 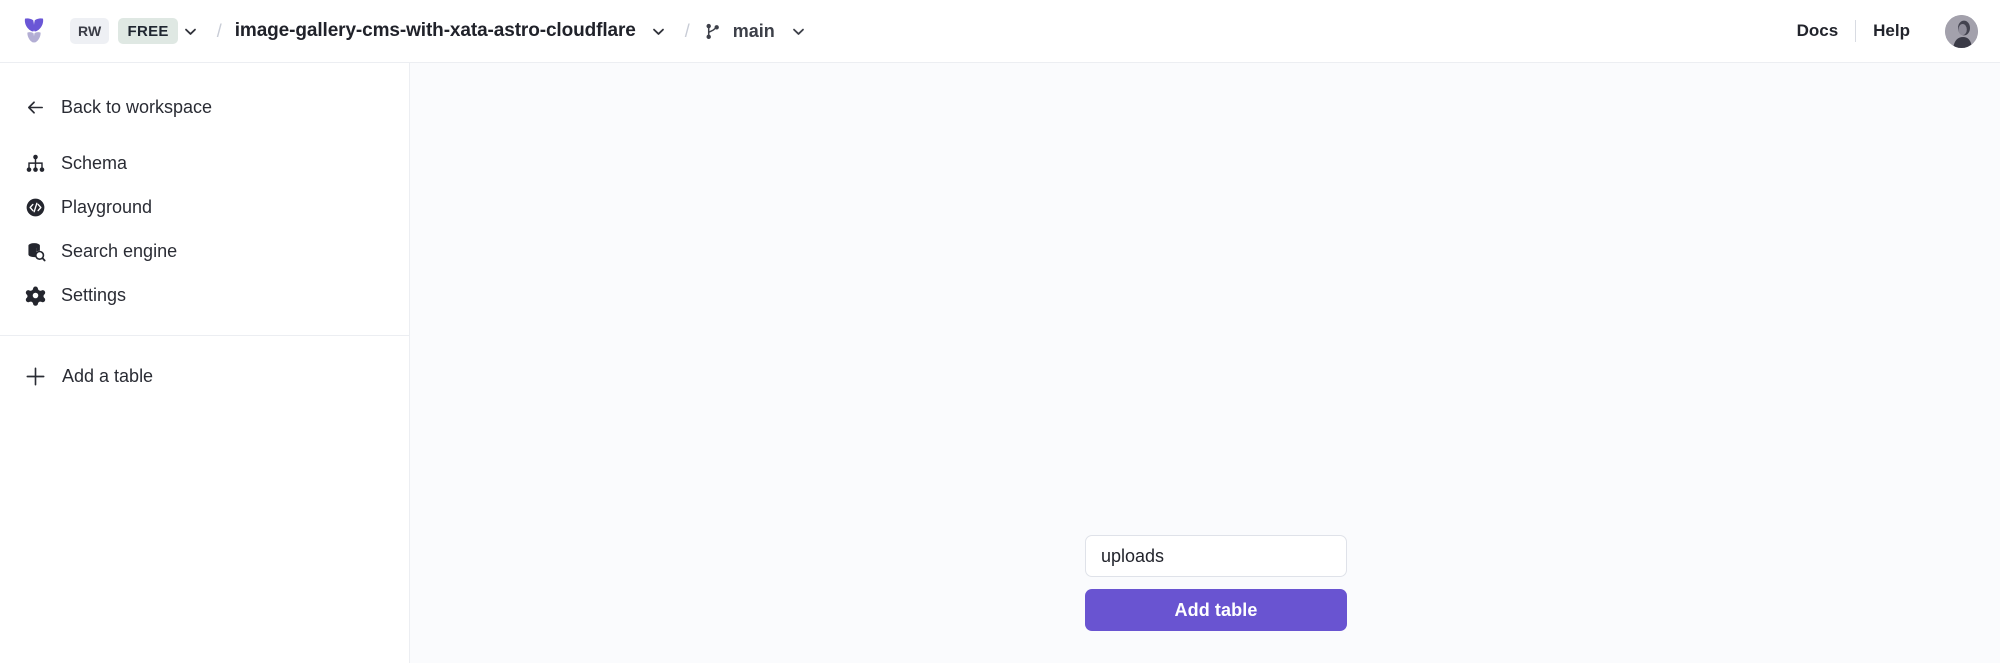 I want to click on sidebar-item-schema: Schema, so click(x=204, y=163).